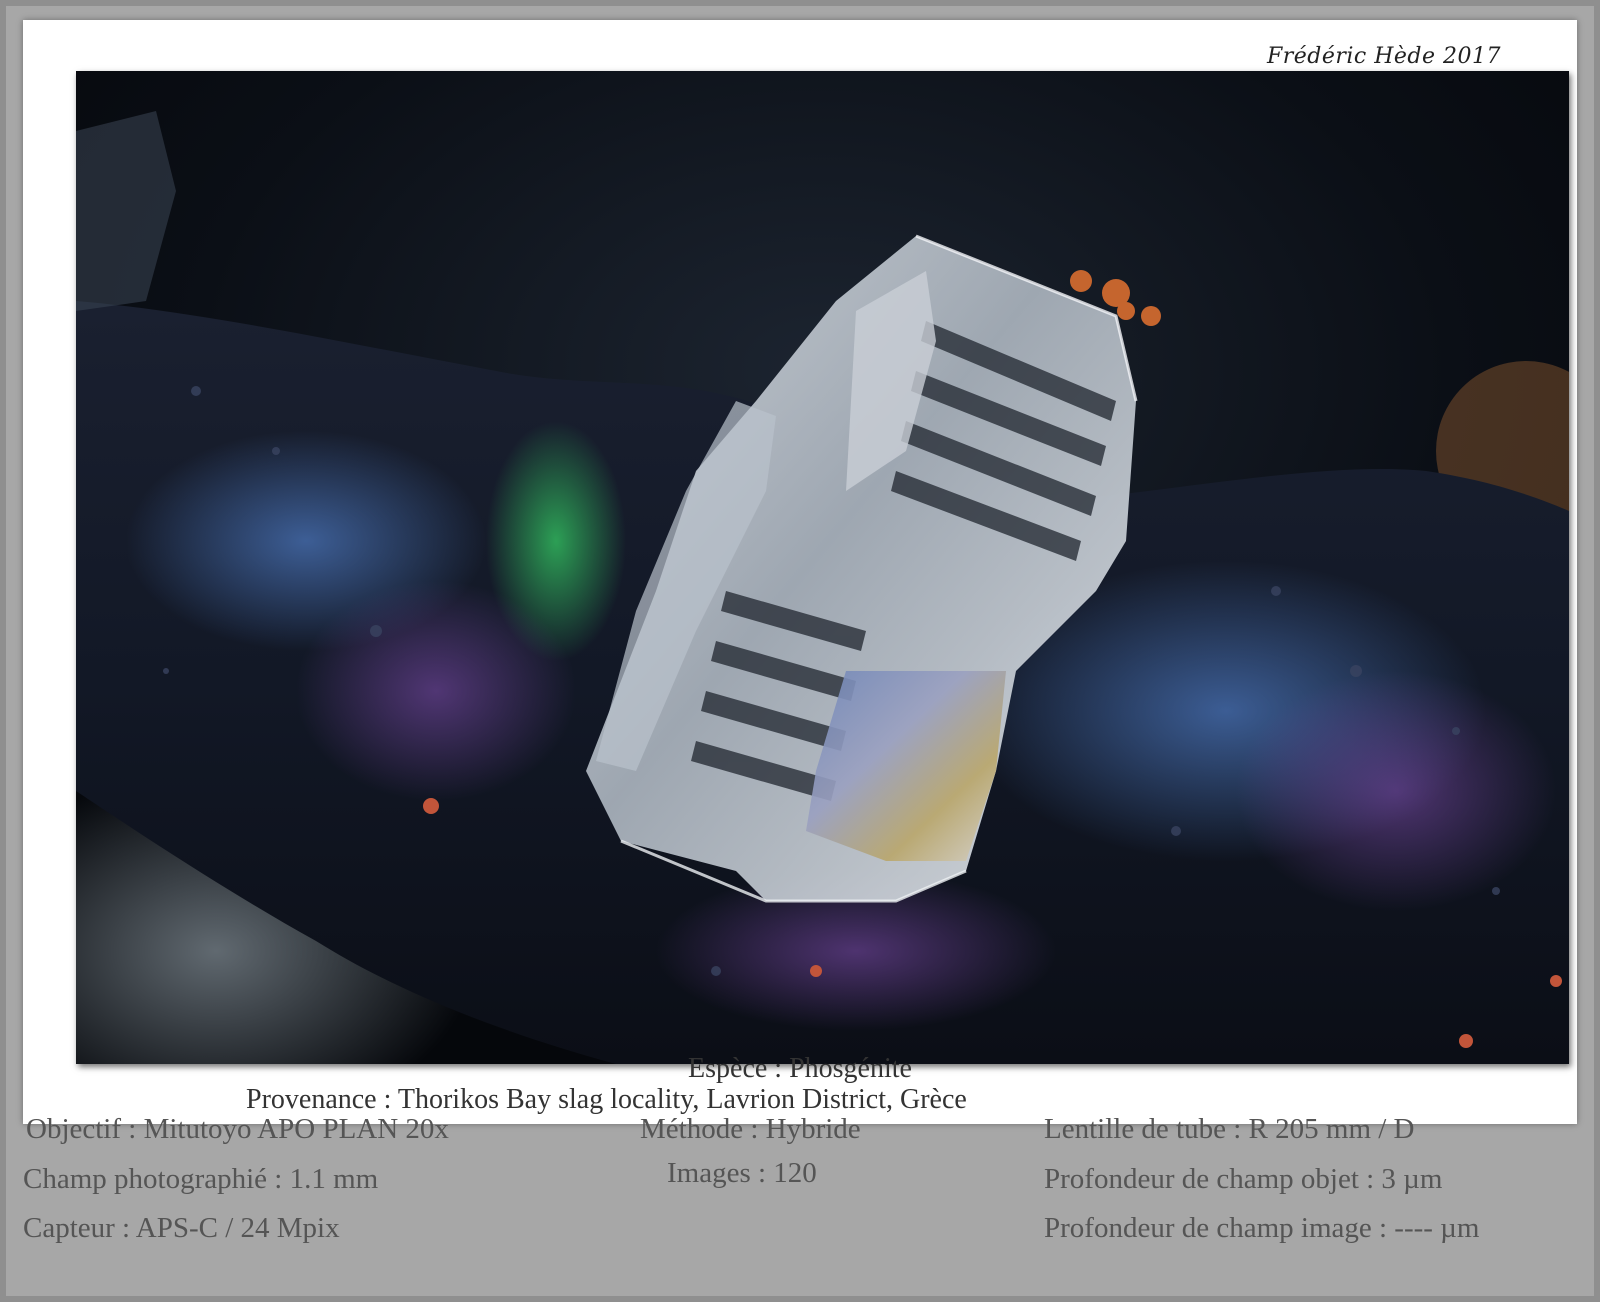  What do you see at coordinates (1383, 56) in the screenshot?
I see `photographer-signature: Frédéric Hède 2017` at bounding box center [1383, 56].